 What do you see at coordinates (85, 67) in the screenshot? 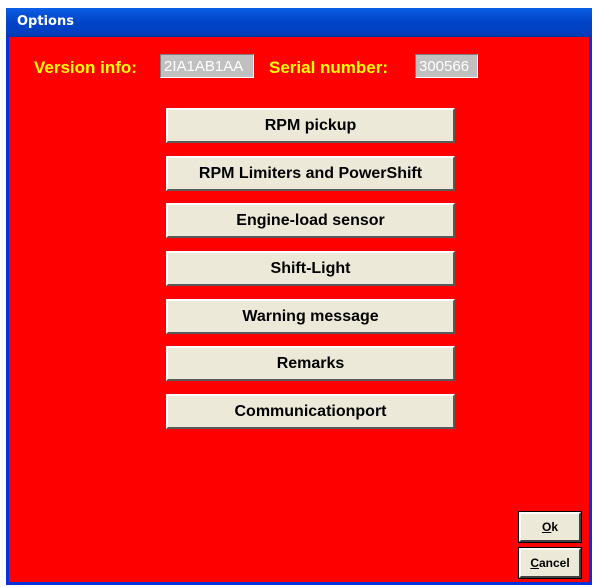
I see `version-info-label: Version info:` at bounding box center [85, 67].